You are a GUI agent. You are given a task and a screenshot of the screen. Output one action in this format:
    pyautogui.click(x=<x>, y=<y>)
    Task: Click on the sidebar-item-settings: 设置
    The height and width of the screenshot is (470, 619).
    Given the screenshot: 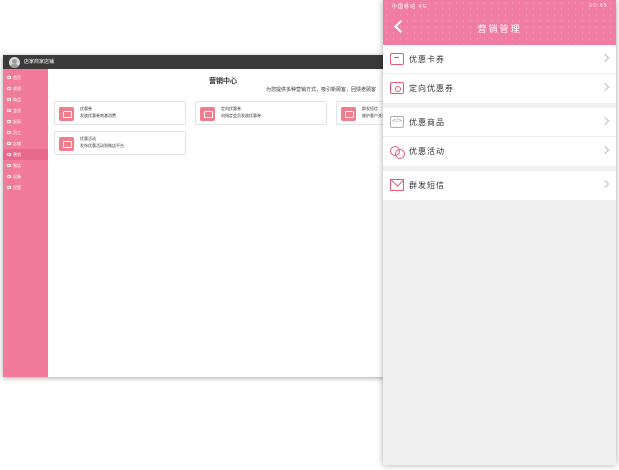 What is the action you would take?
    pyautogui.click(x=25, y=187)
    